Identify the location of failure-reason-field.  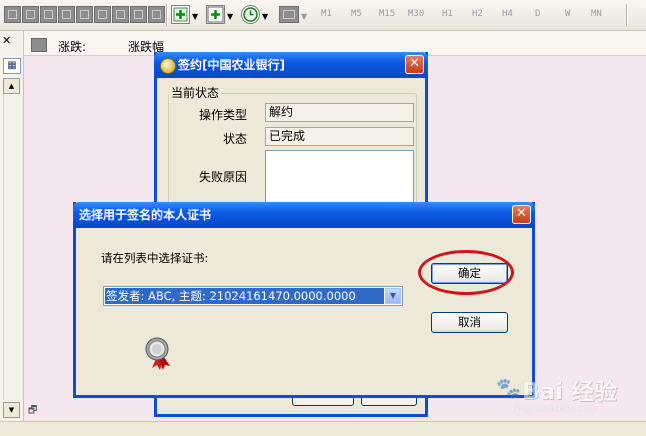
(339, 180).